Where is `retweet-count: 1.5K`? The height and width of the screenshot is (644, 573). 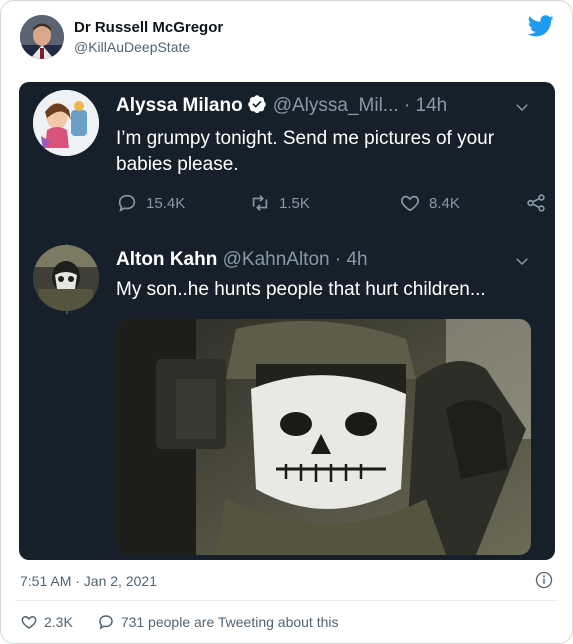
retweet-count: 1.5K is located at coordinates (294, 203).